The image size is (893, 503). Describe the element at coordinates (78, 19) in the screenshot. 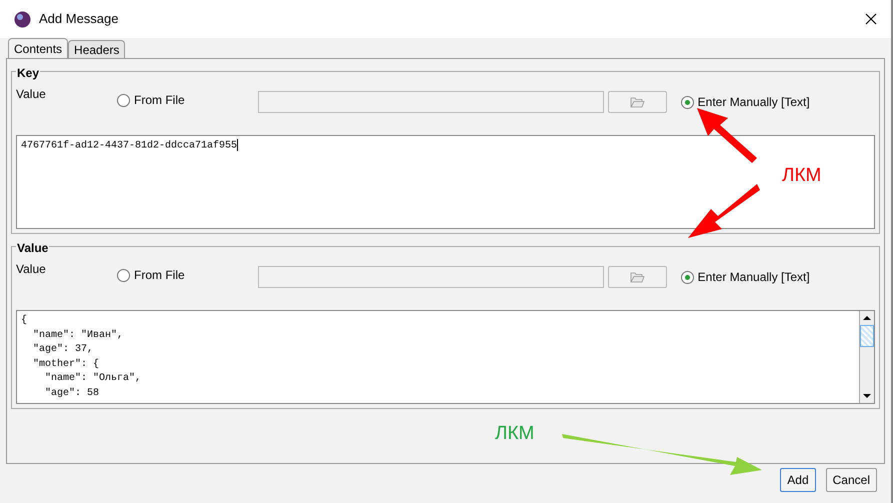

I see `window-title: Add Message` at that location.